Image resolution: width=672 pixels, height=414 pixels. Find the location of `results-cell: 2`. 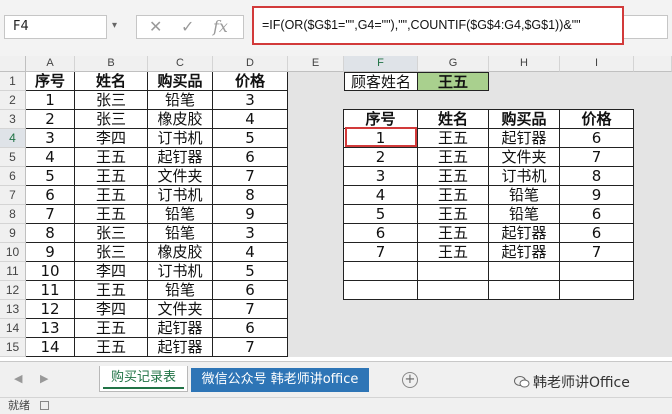

results-cell: 2 is located at coordinates (381, 157).